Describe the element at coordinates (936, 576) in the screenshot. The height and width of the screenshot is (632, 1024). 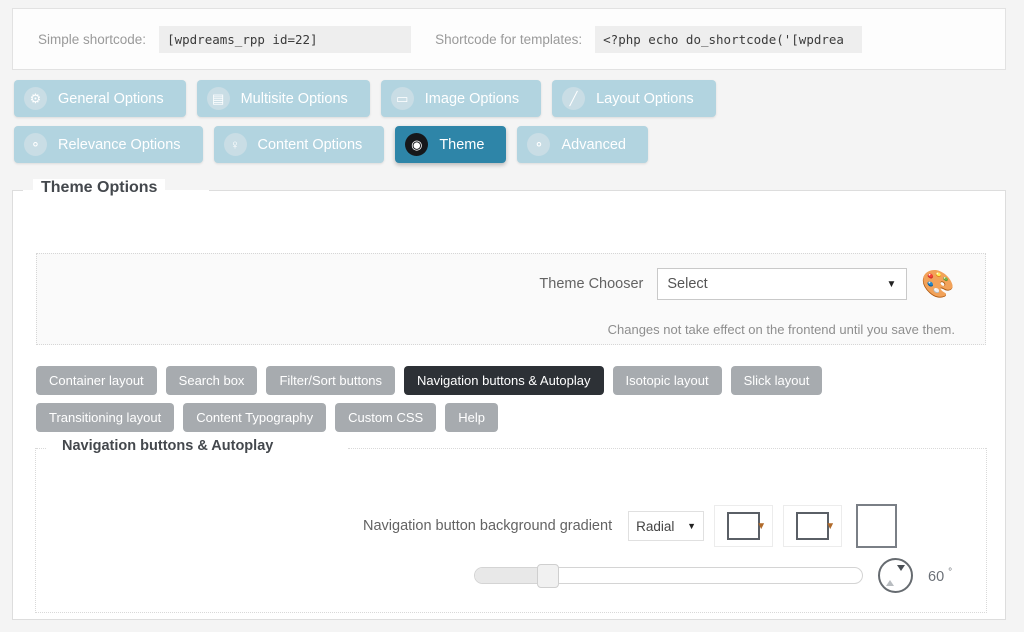
I see `angle-number: 60` at that location.